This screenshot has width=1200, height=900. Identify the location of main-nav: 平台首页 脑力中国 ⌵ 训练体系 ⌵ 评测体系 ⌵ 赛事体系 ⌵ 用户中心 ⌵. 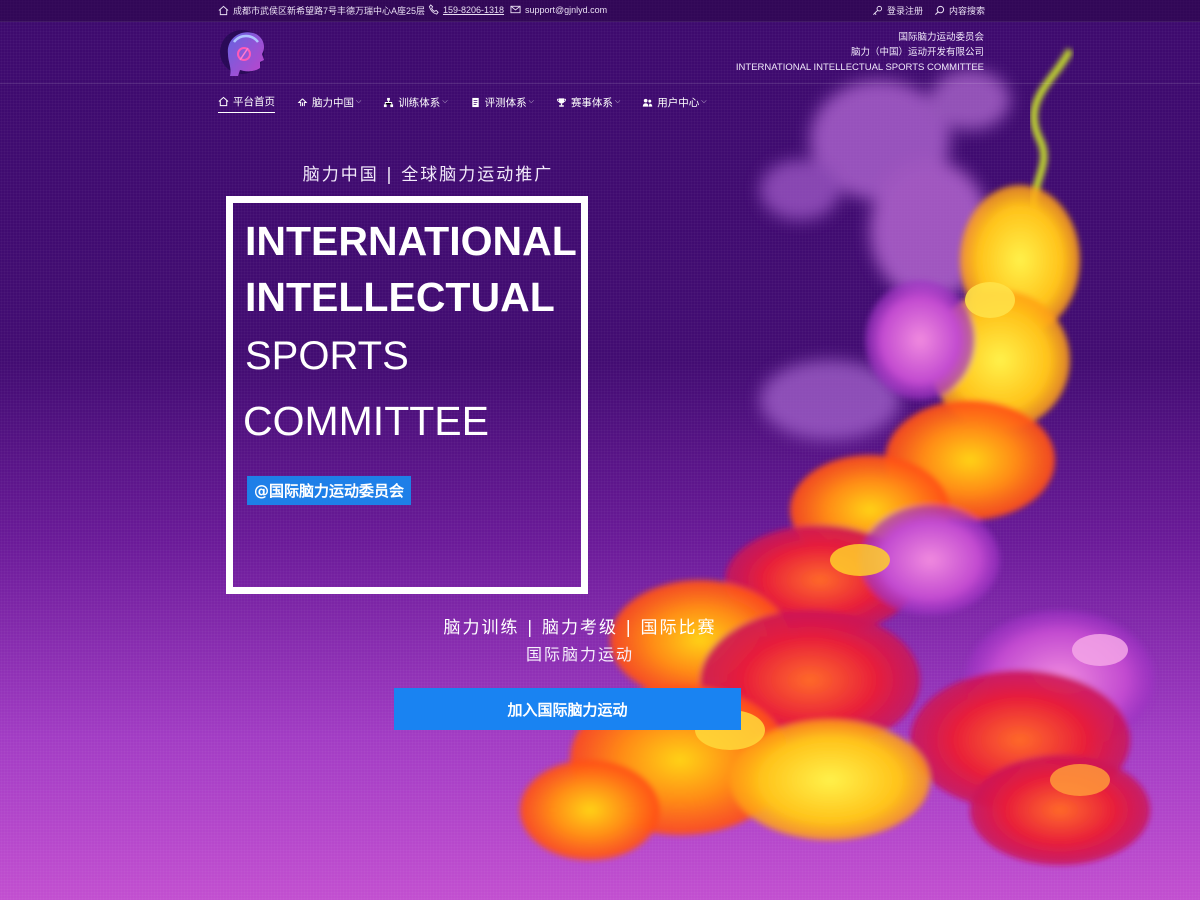
(473, 103).